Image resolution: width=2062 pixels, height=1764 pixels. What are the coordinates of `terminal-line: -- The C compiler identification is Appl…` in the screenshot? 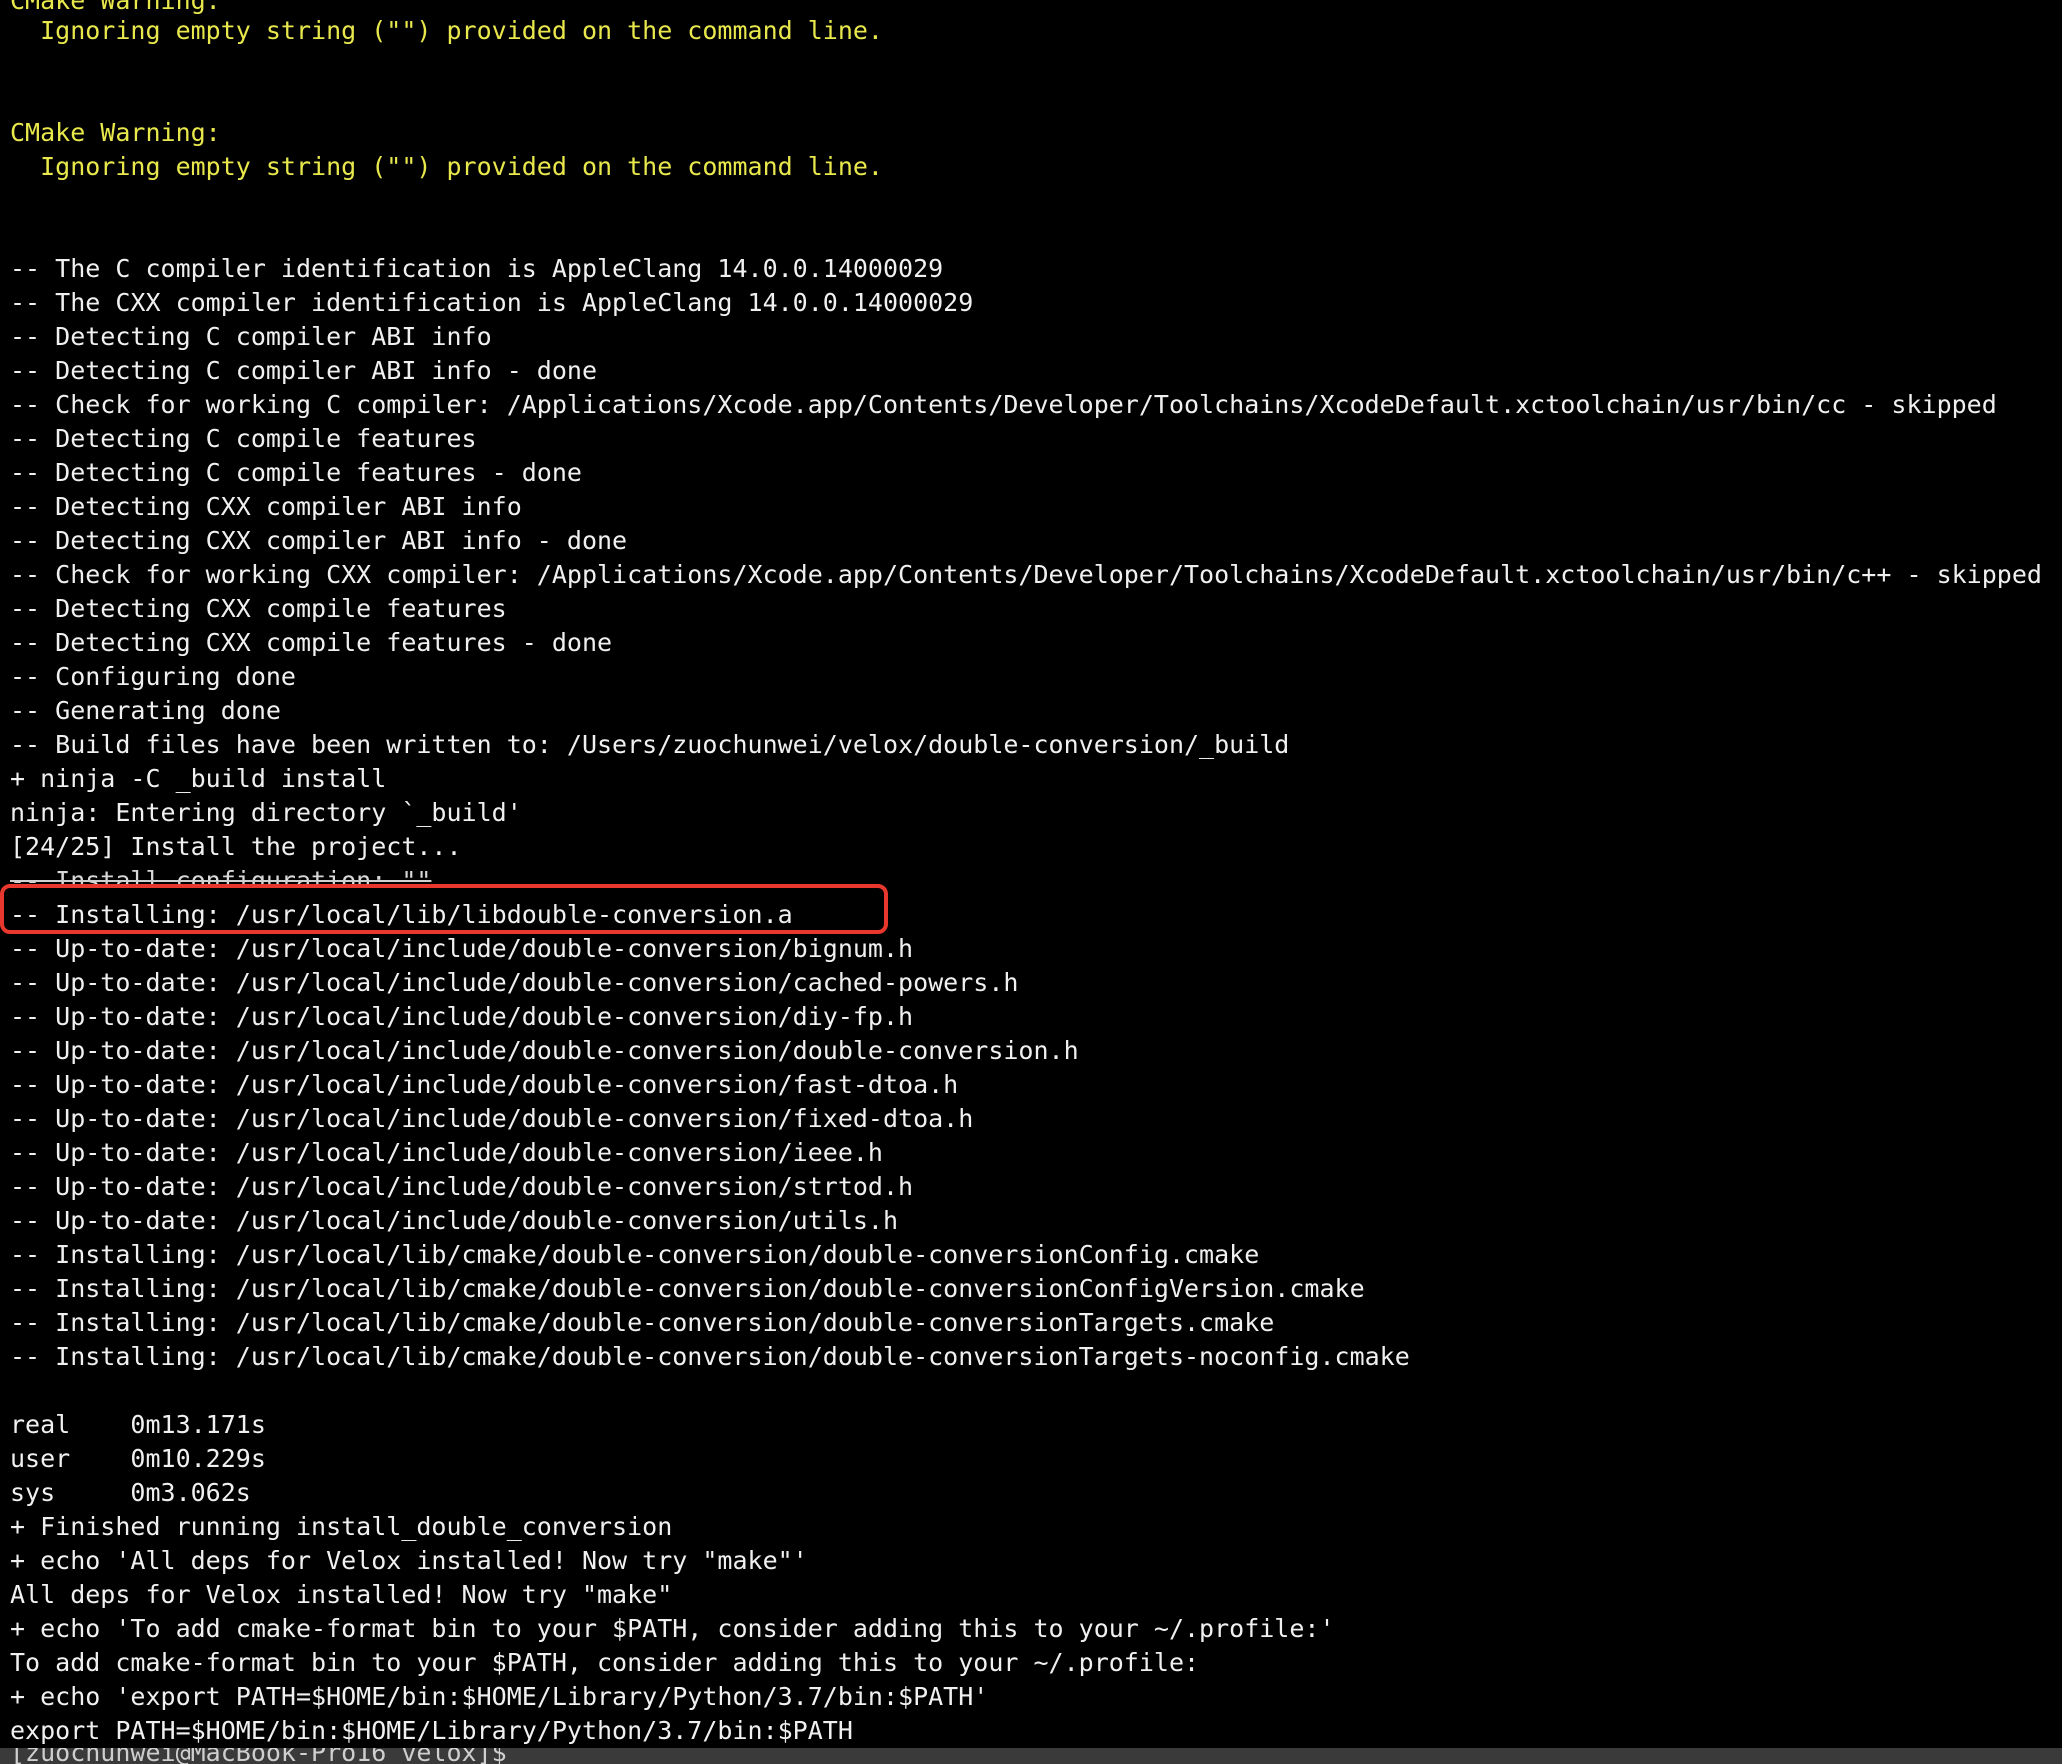 It's located at (477, 268).